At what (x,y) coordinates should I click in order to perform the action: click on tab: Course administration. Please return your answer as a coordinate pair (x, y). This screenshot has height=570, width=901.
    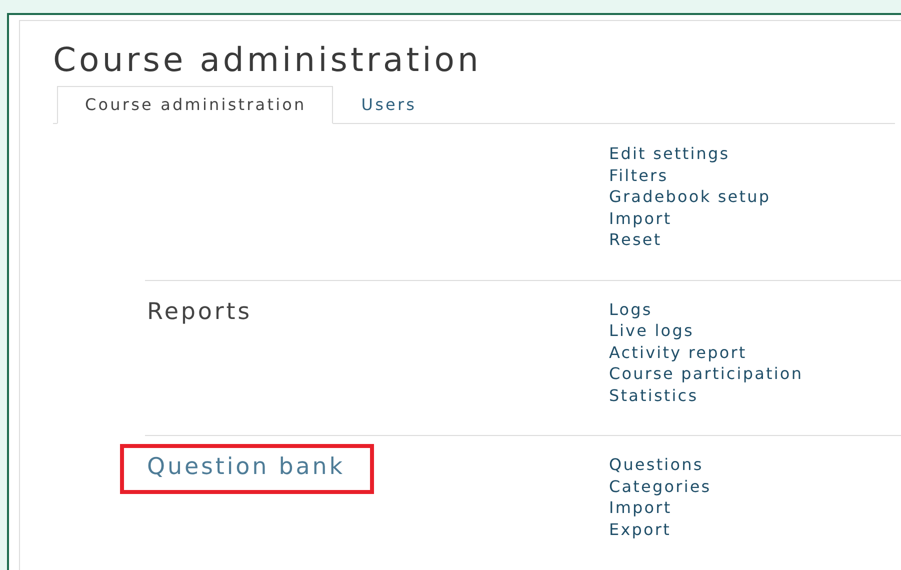
    Looking at the image, I should click on (195, 105).